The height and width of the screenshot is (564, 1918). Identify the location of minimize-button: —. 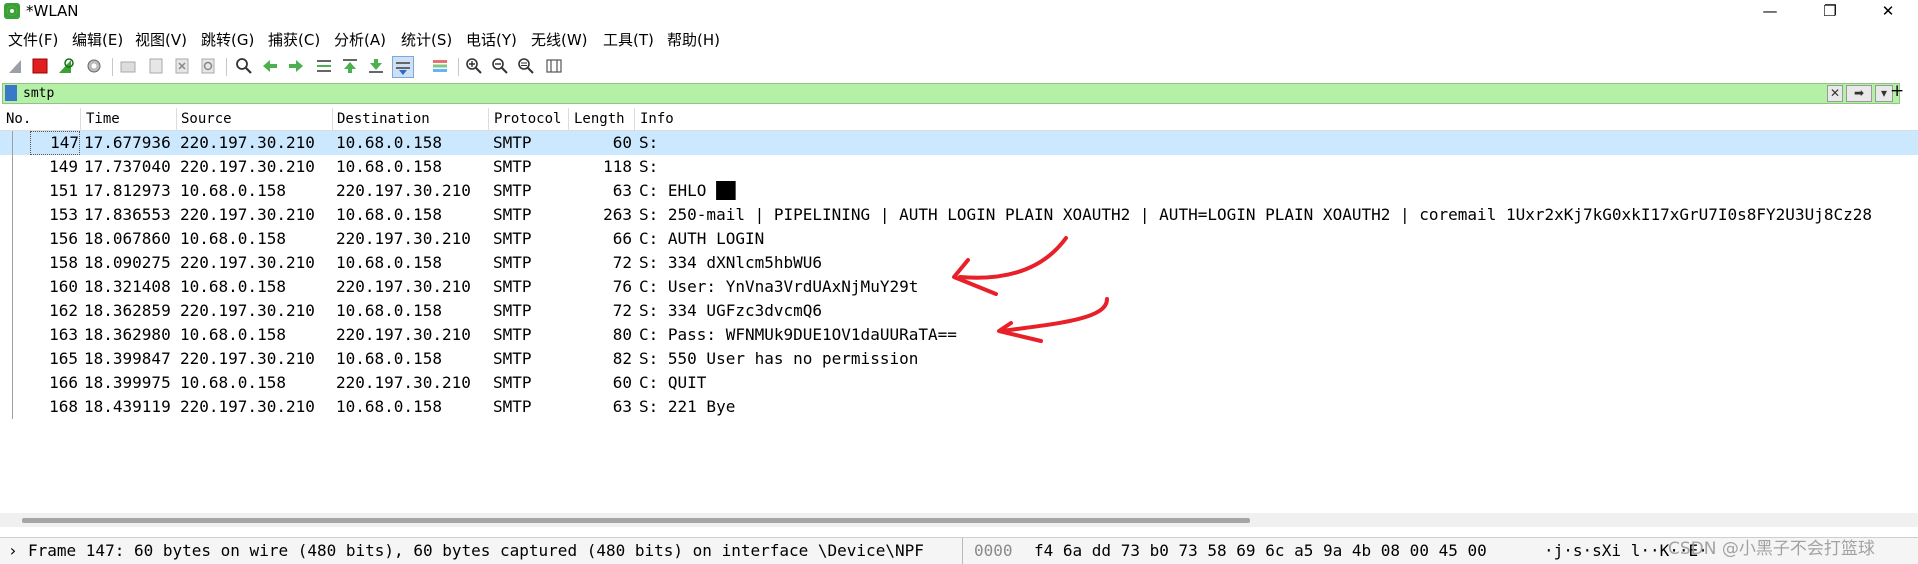
(1770, 11).